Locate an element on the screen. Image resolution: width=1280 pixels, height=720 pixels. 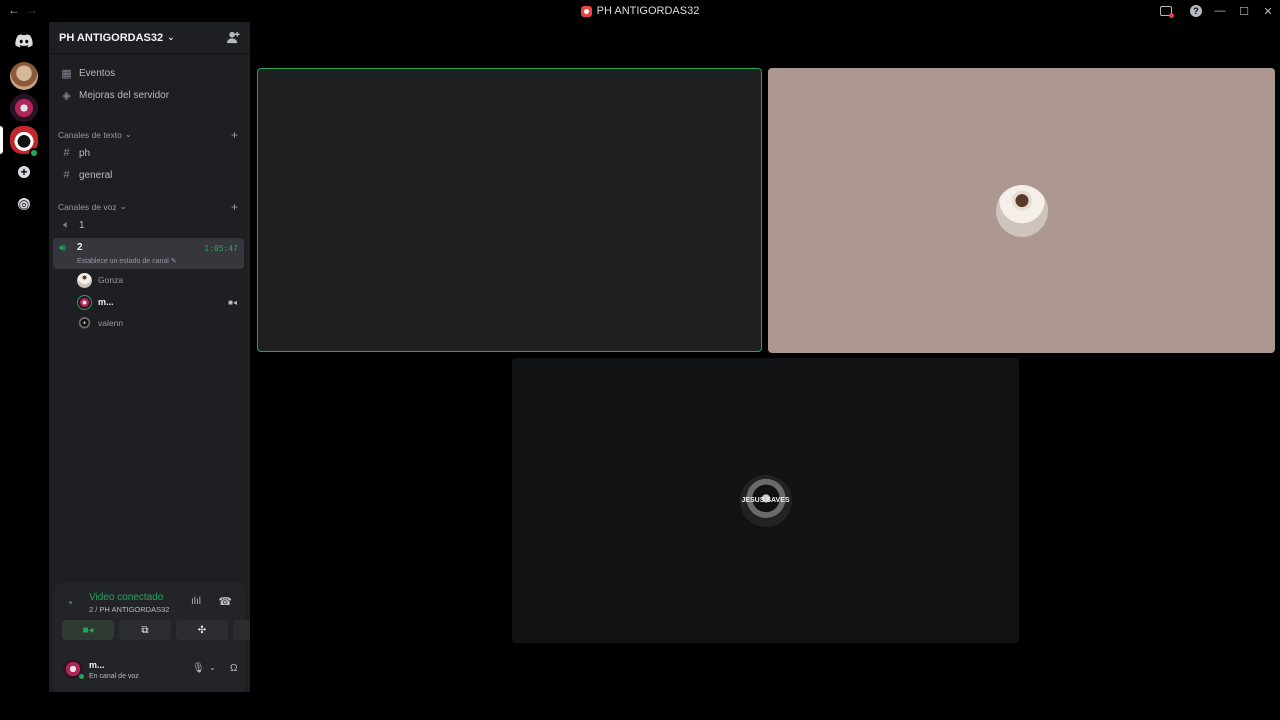
voice-category-header: Canales de voz ⌄ + is located at coordinates (148, 207).